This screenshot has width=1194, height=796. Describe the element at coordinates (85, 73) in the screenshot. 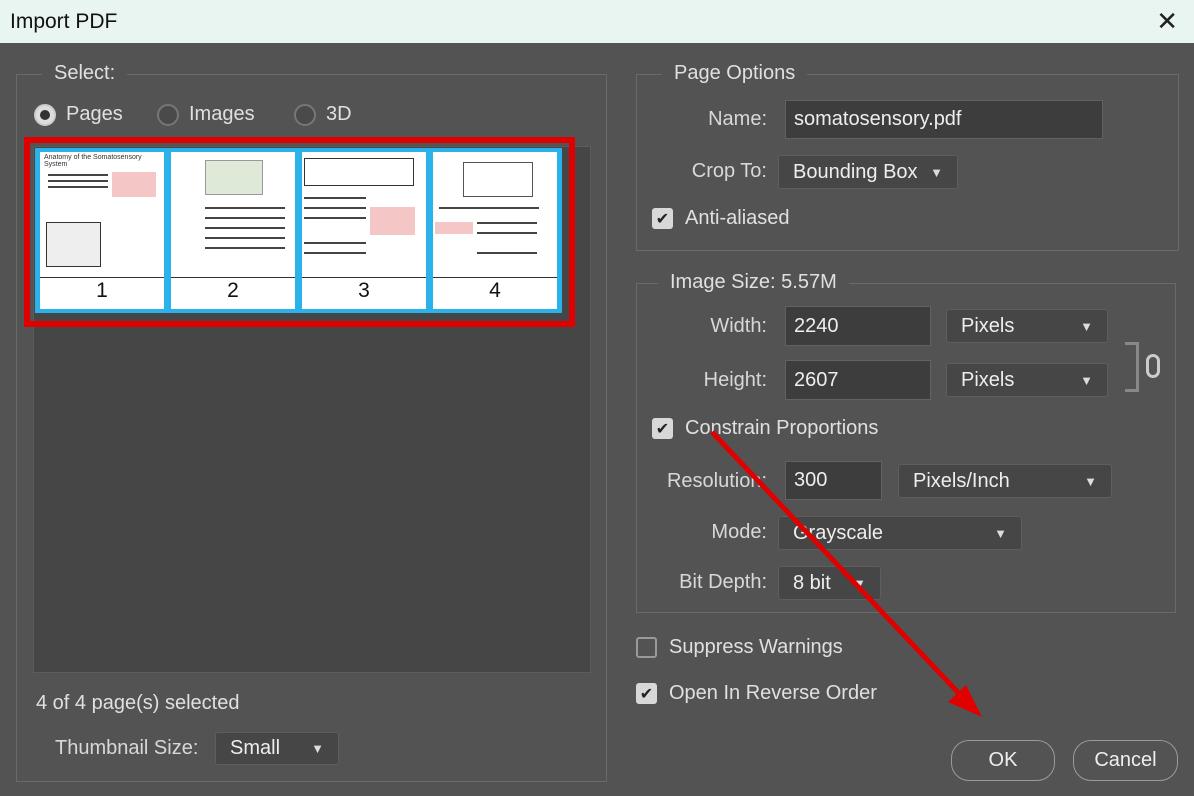

I see `select-legend: Select:` at that location.